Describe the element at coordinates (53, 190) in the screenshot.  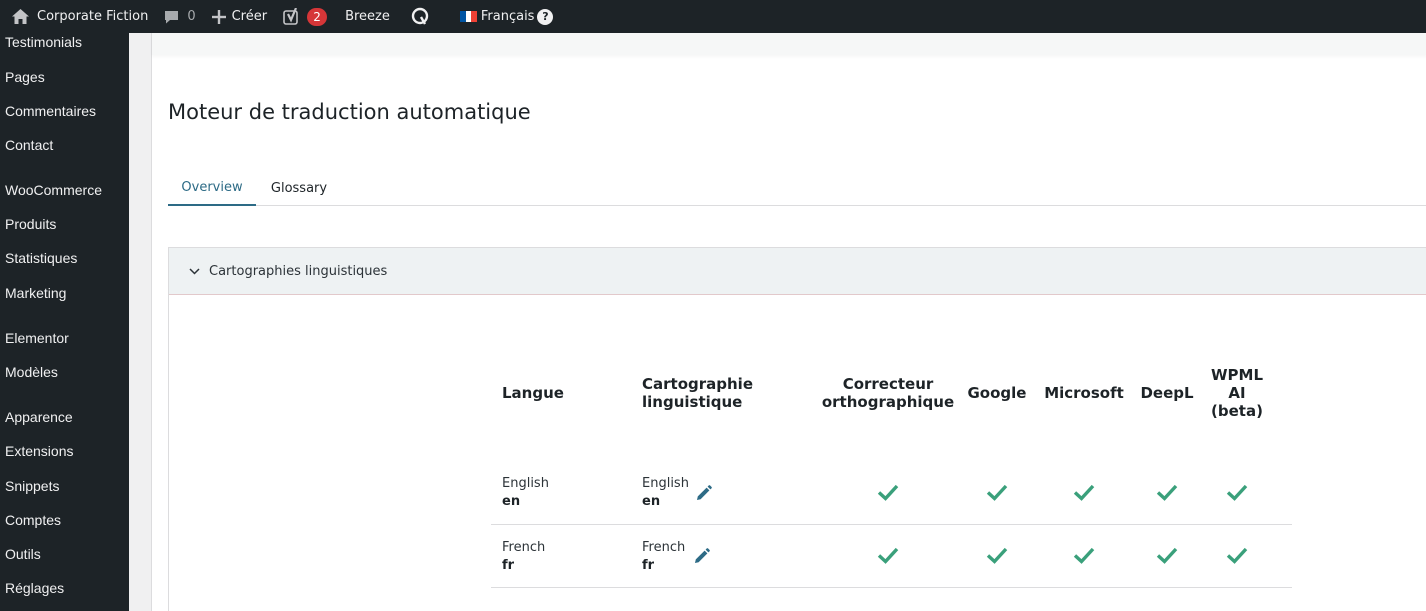
I see `sidebar-item-woocommerce: WooCommerce` at that location.